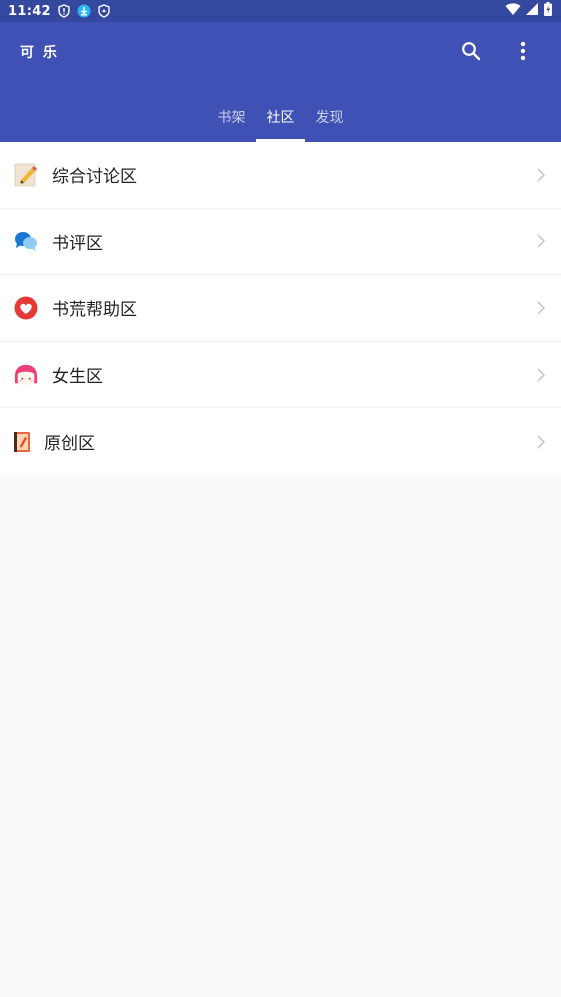 The width and height of the screenshot is (561, 997). I want to click on battery-icon, so click(548, 11).